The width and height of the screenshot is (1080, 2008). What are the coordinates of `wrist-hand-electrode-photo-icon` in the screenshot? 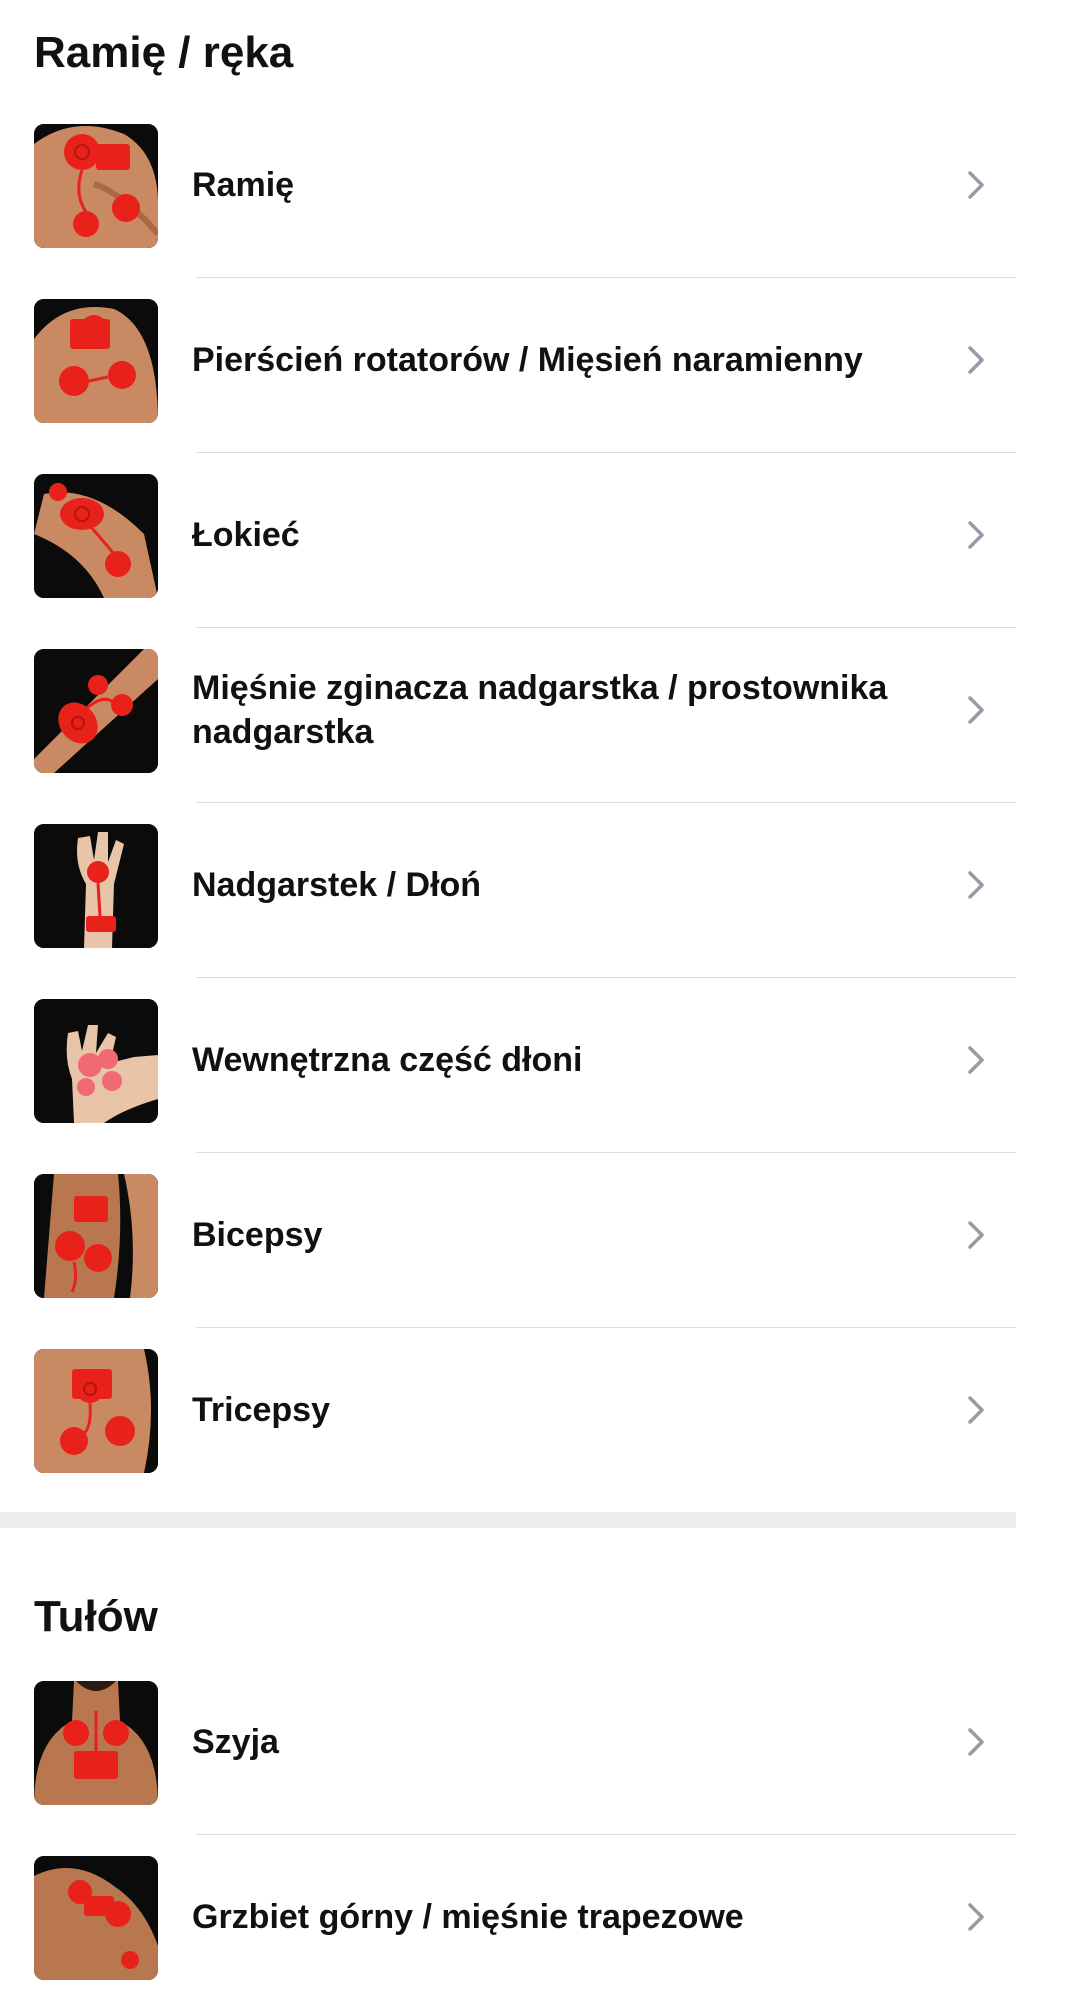 It's located at (96, 886).